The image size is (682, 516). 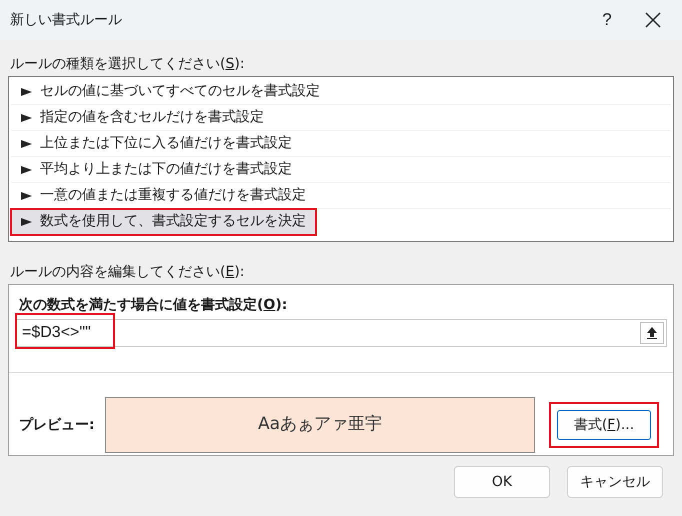 I want to click on rule-type-item: 数式を使用して、書式設定するセルを決定, so click(x=163, y=222).